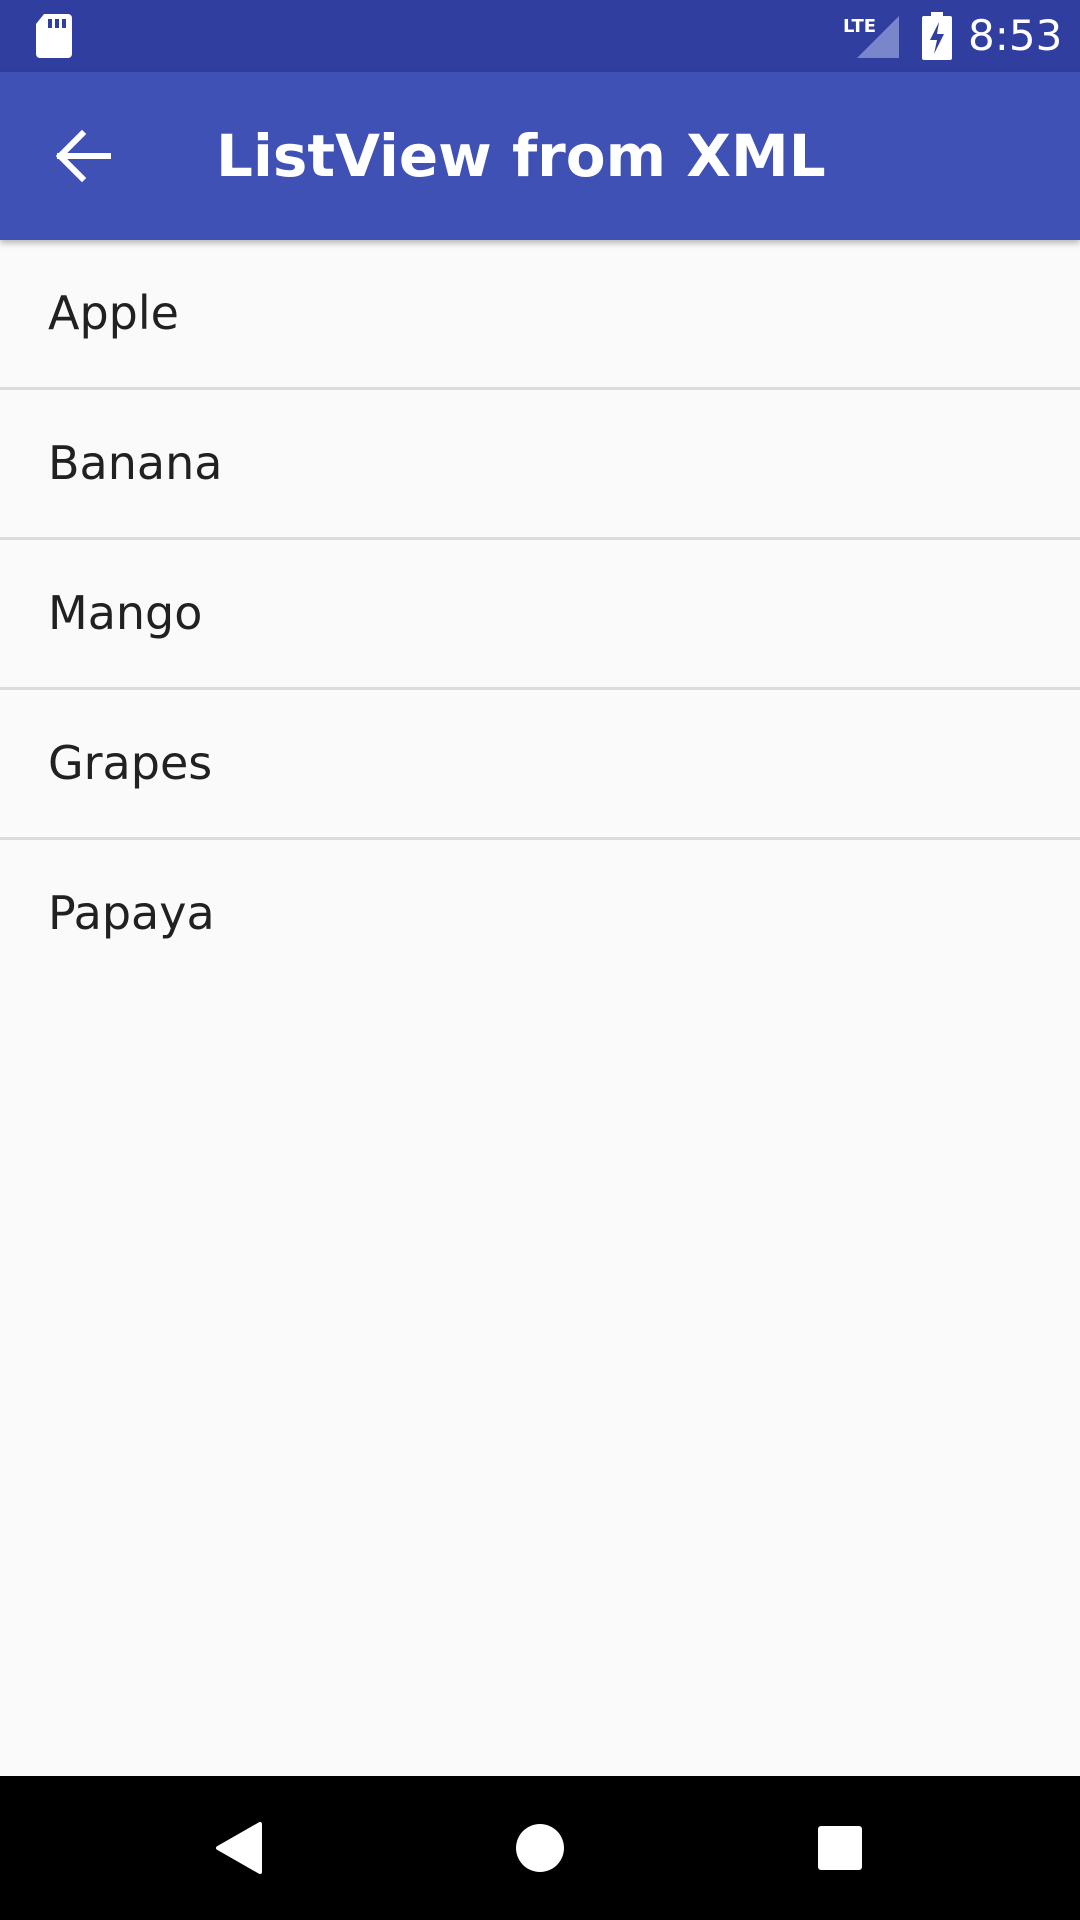 This screenshot has width=1080, height=1920. Describe the element at coordinates (54, 36) in the screenshot. I see `sd-card-icon` at that location.